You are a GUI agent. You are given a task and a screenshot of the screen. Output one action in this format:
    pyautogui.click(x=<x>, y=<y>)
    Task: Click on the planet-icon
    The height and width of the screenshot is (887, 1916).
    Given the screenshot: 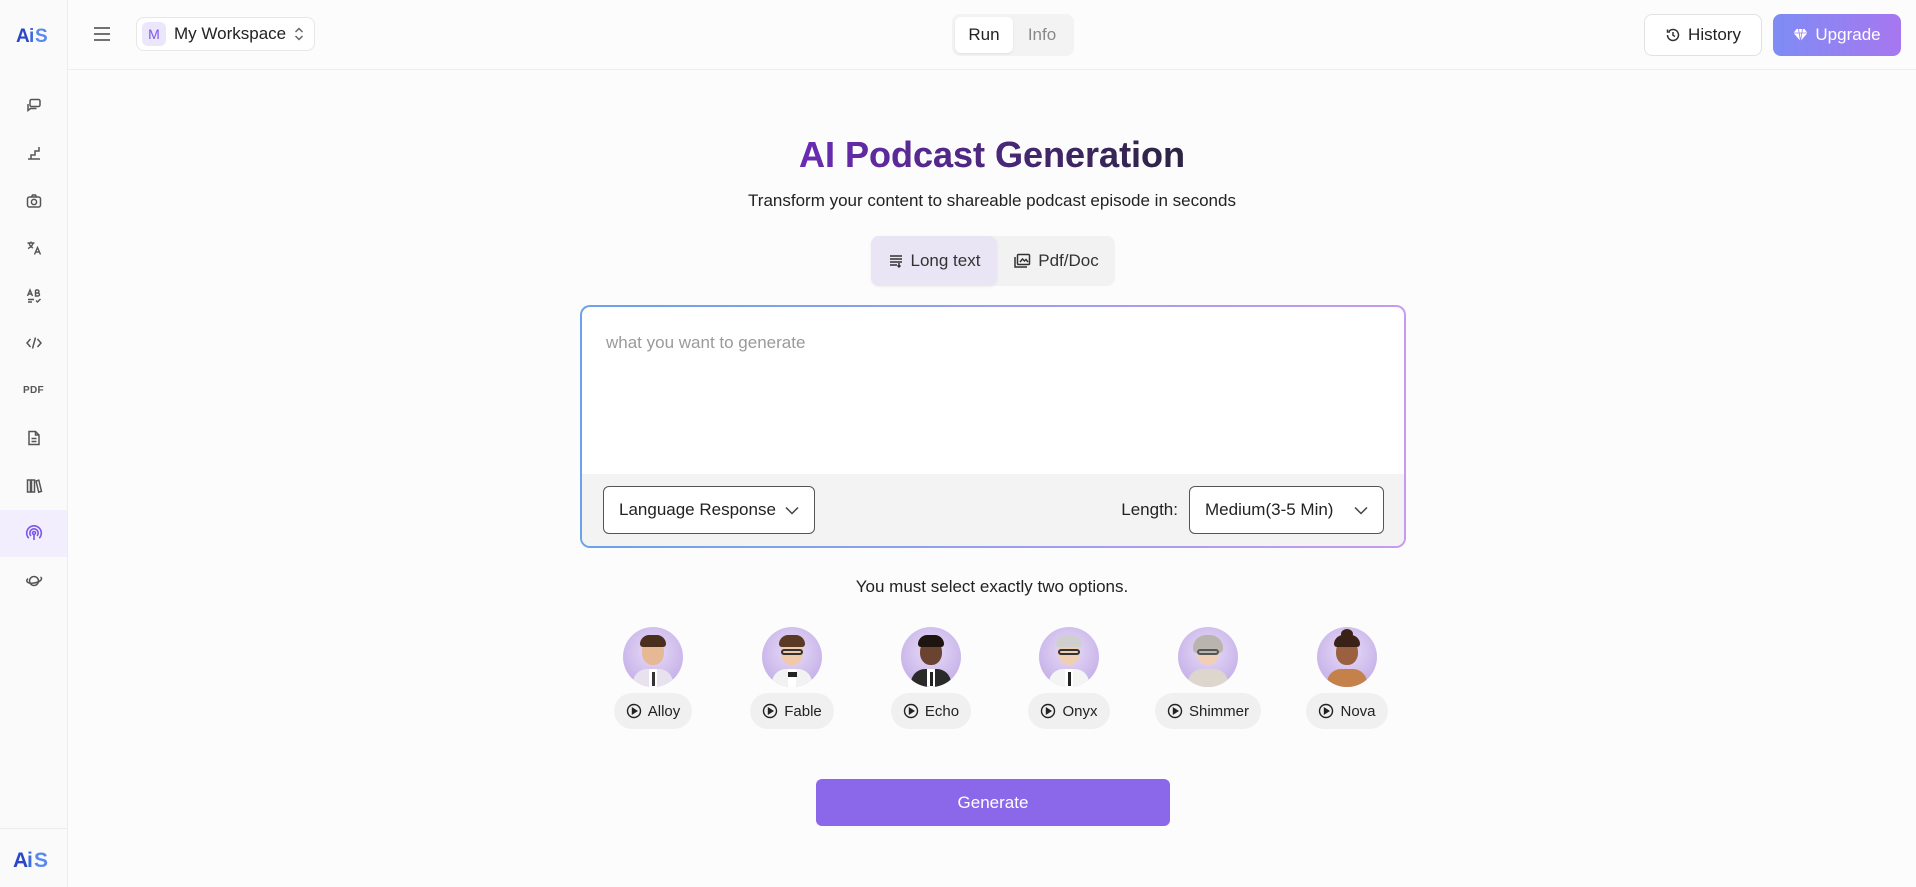 What is the action you would take?
    pyautogui.click(x=33, y=580)
    